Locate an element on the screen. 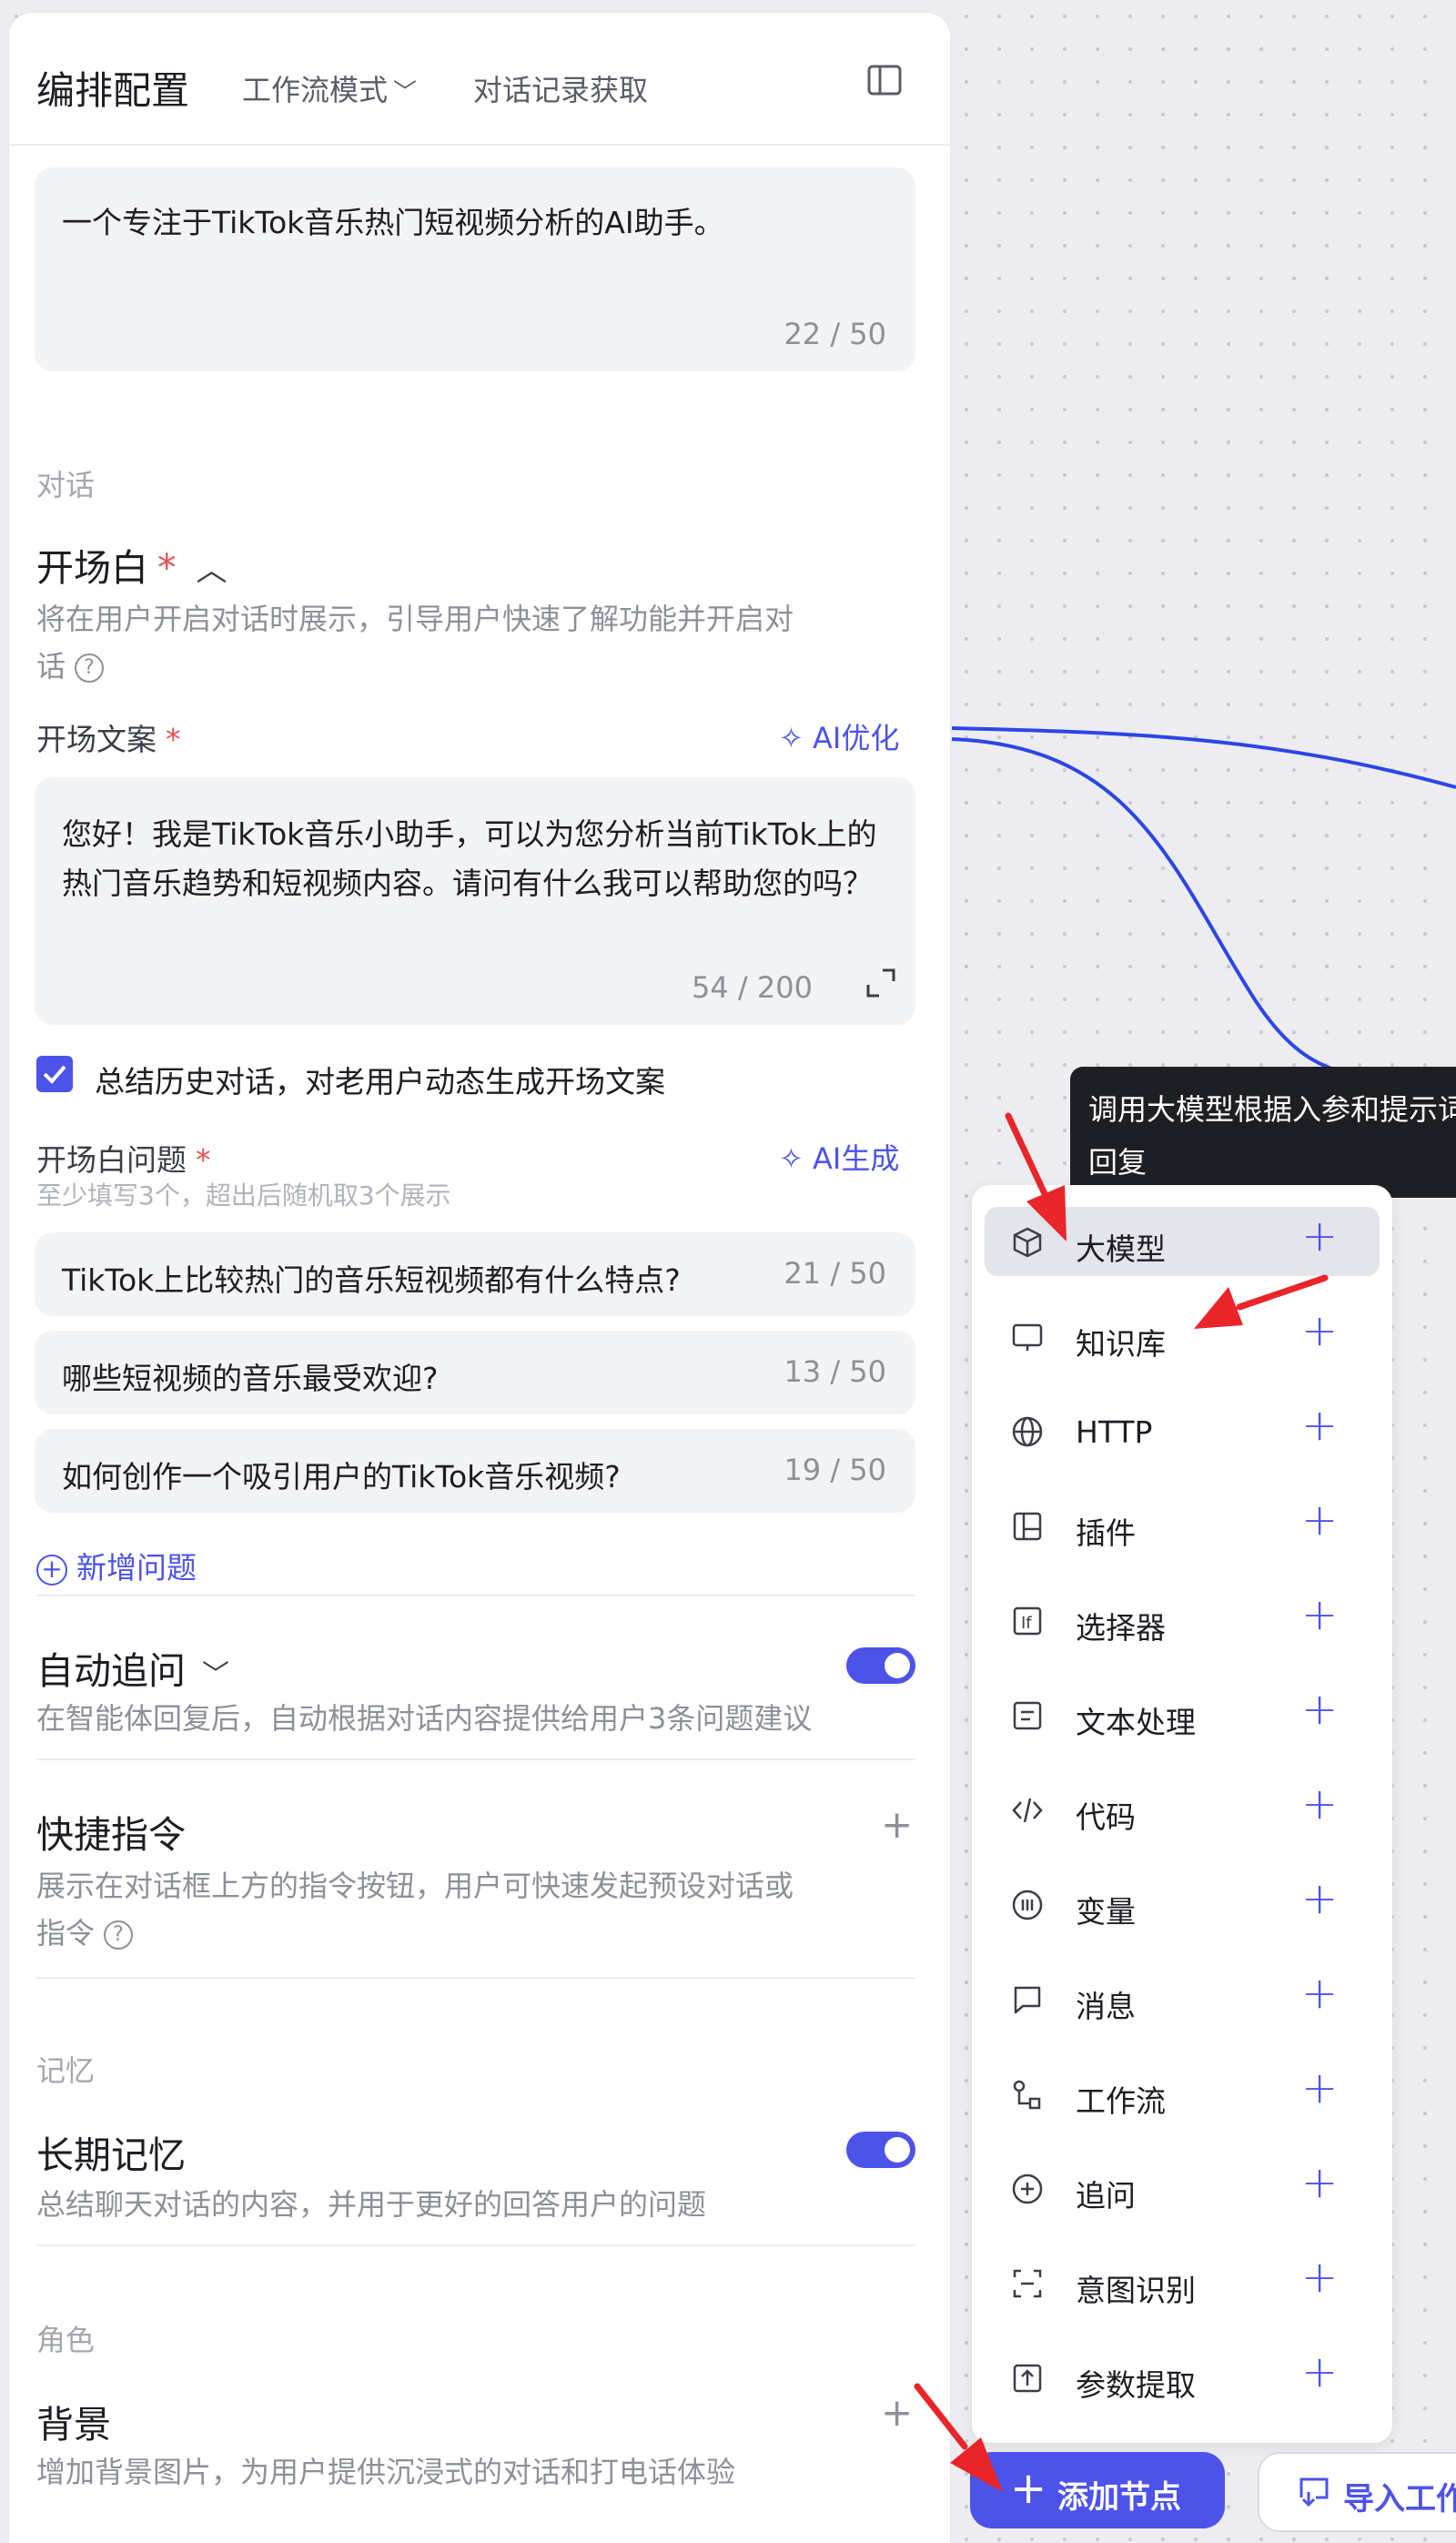 This screenshot has width=1456, height=2543. add-background-icon: + is located at coordinates (897, 2412).